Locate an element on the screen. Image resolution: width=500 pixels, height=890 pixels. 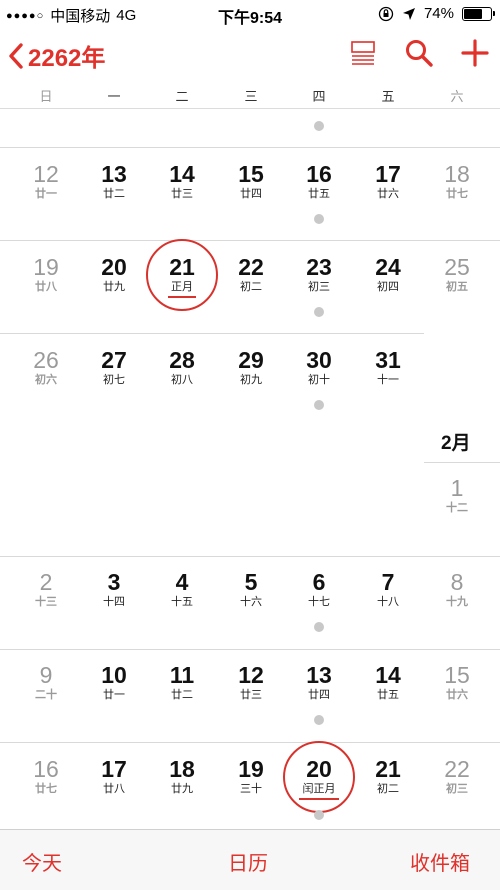
tab-calendars: 日历 is located at coordinates (248, 861).